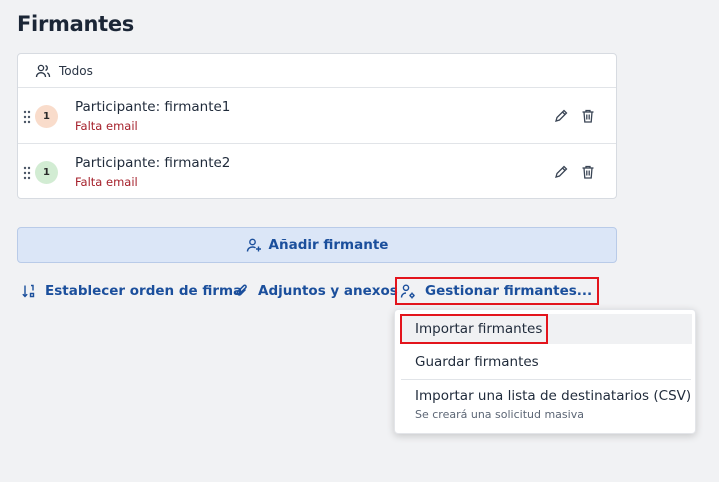 This screenshot has width=719, height=482. I want to click on set-signing-order-link: Establecer orden de firma, so click(131, 291).